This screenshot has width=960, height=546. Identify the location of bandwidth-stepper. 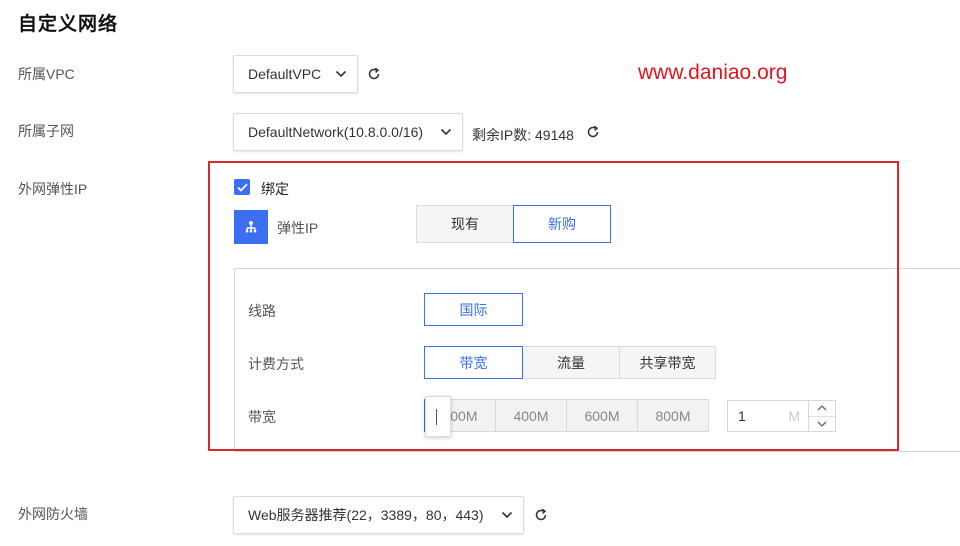
(822, 416).